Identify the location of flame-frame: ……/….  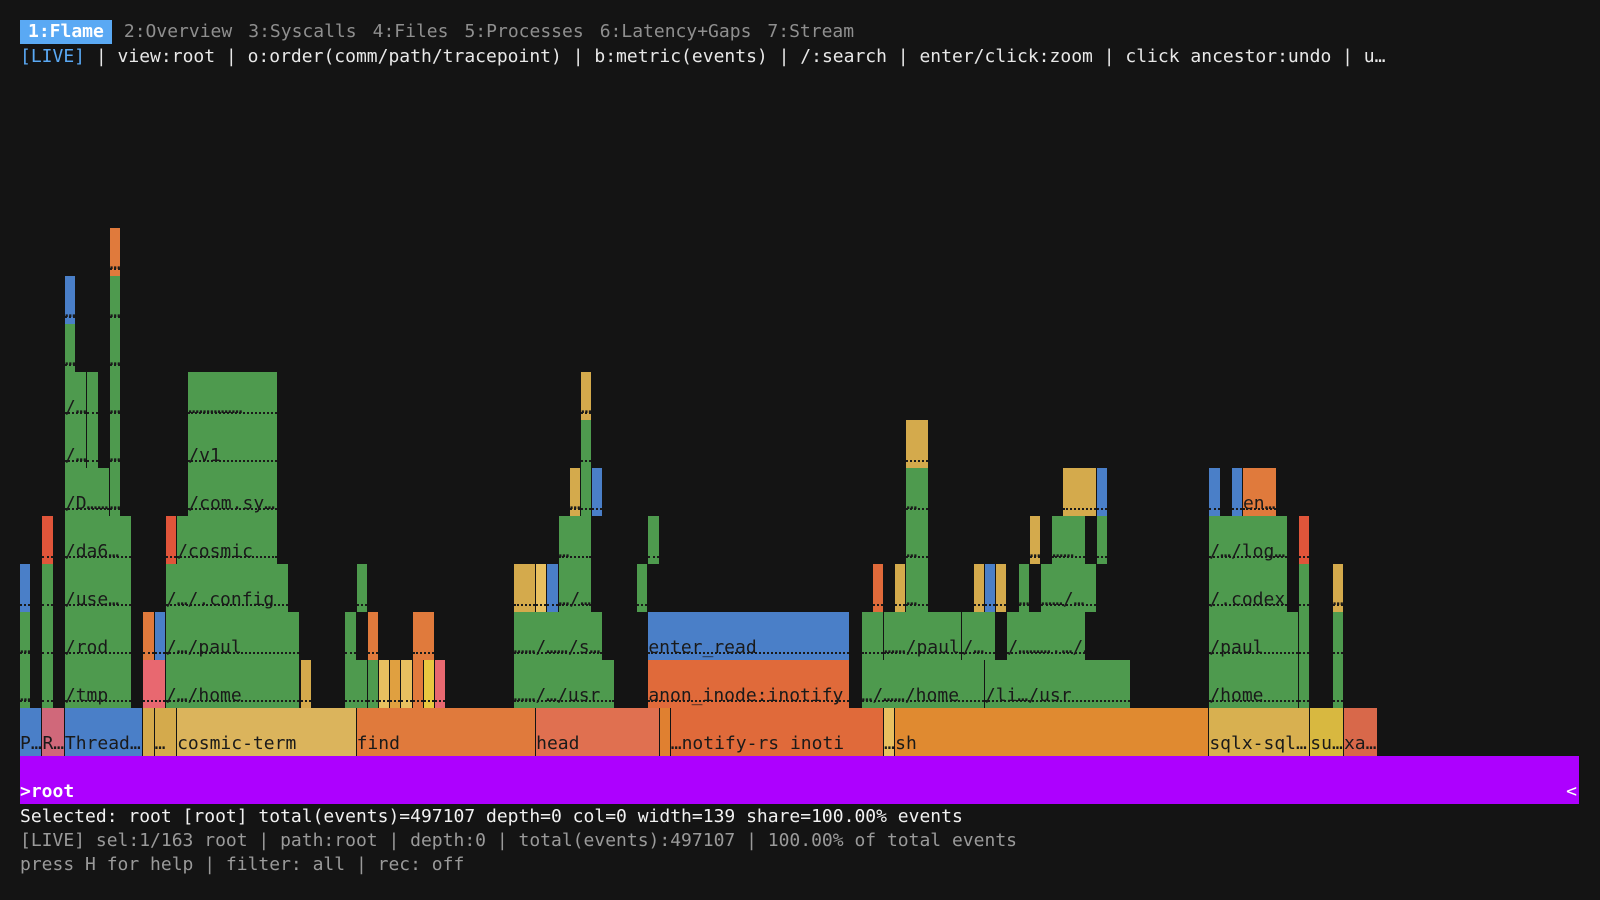
(1069, 588).